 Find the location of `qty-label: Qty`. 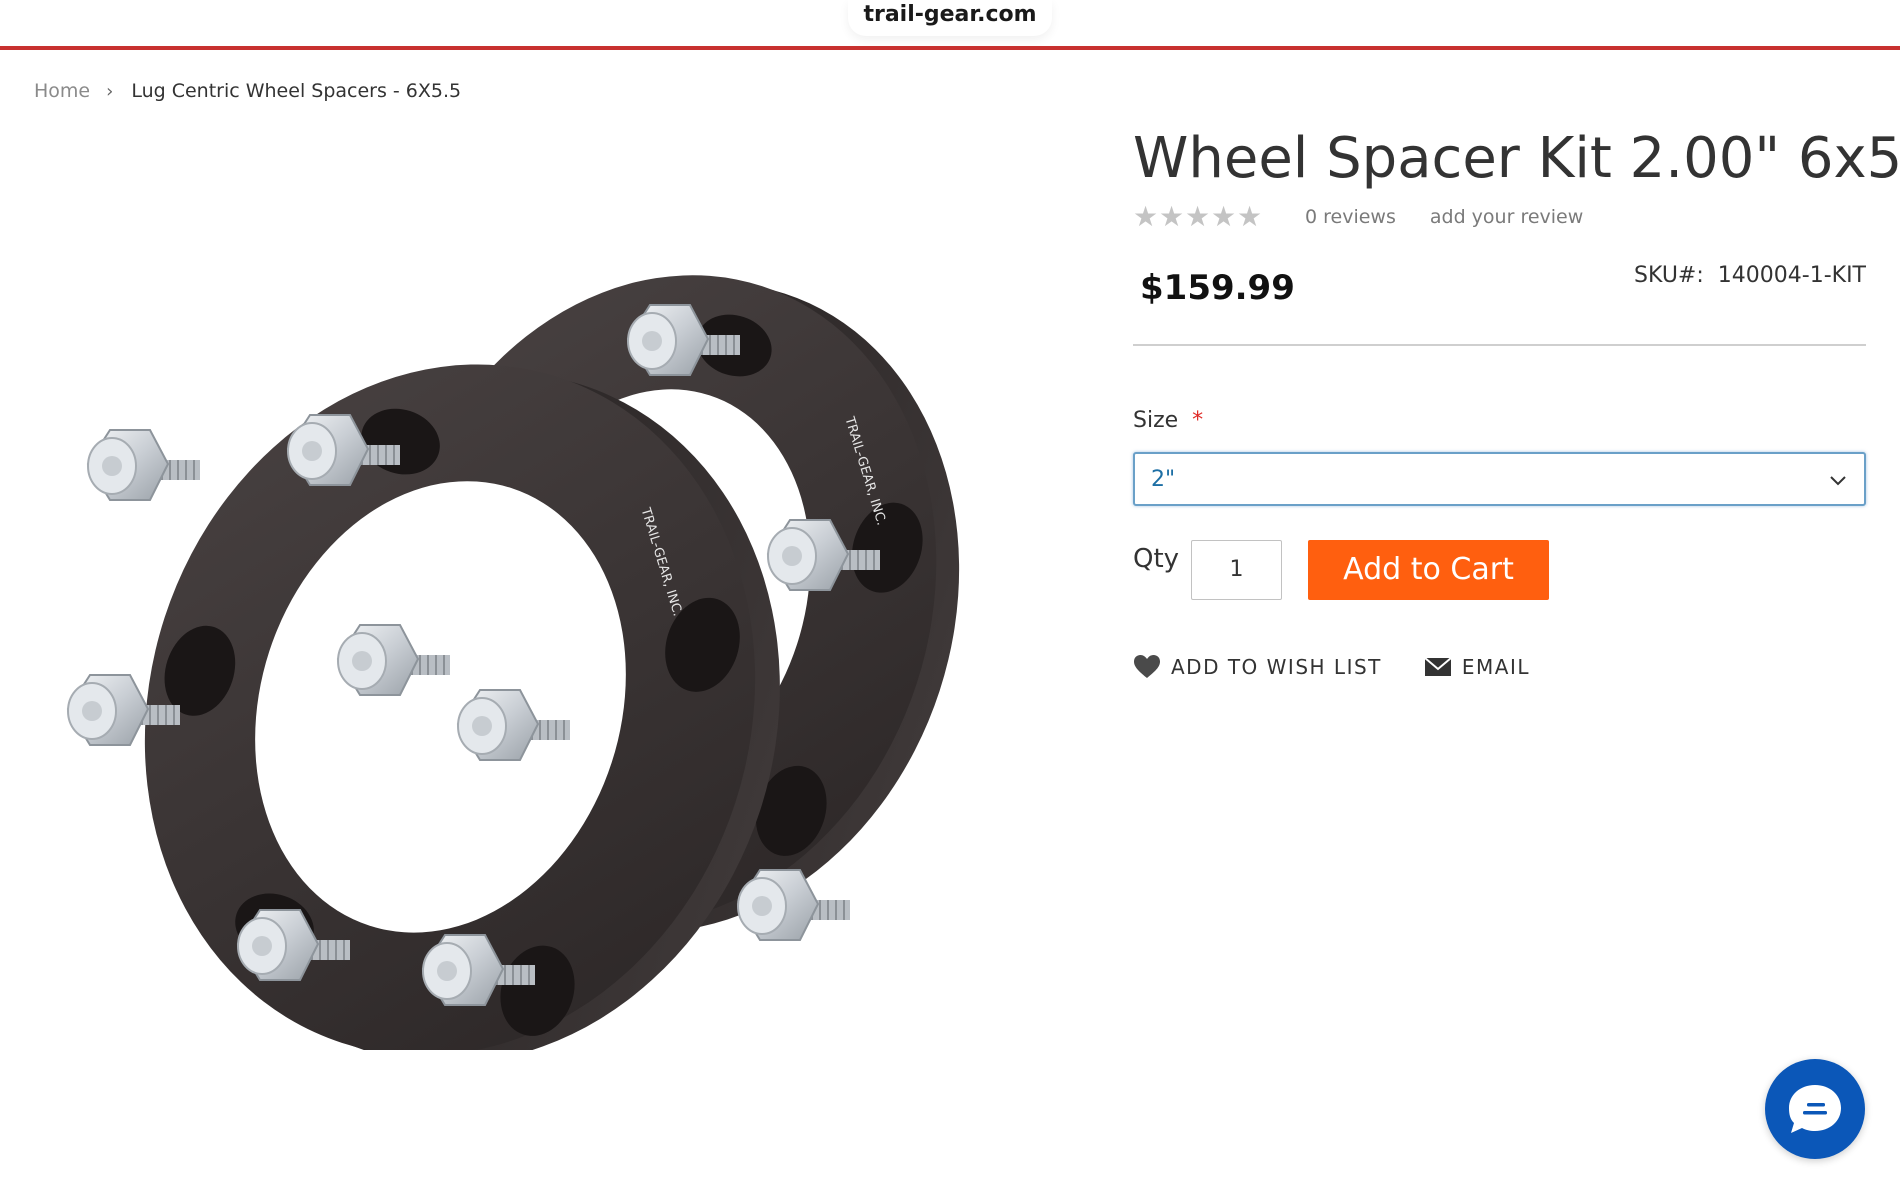

qty-label: Qty is located at coordinates (1156, 559).